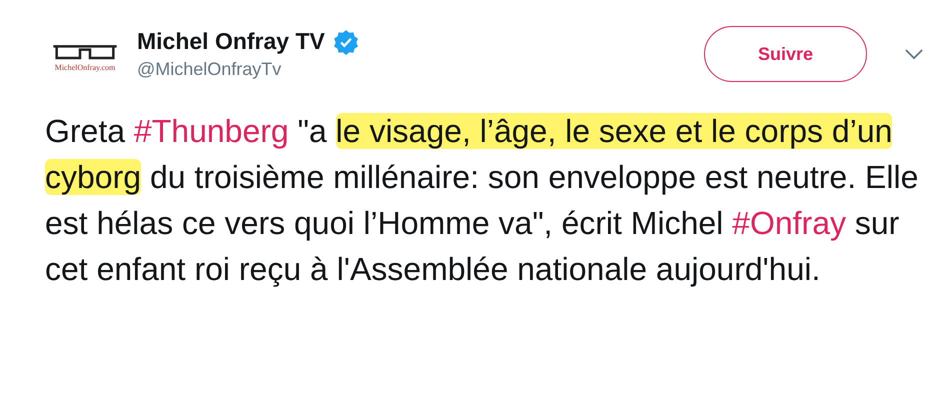  Describe the element at coordinates (785, 54) in the screenshot. I see `follow-button: Suivre` at that location.